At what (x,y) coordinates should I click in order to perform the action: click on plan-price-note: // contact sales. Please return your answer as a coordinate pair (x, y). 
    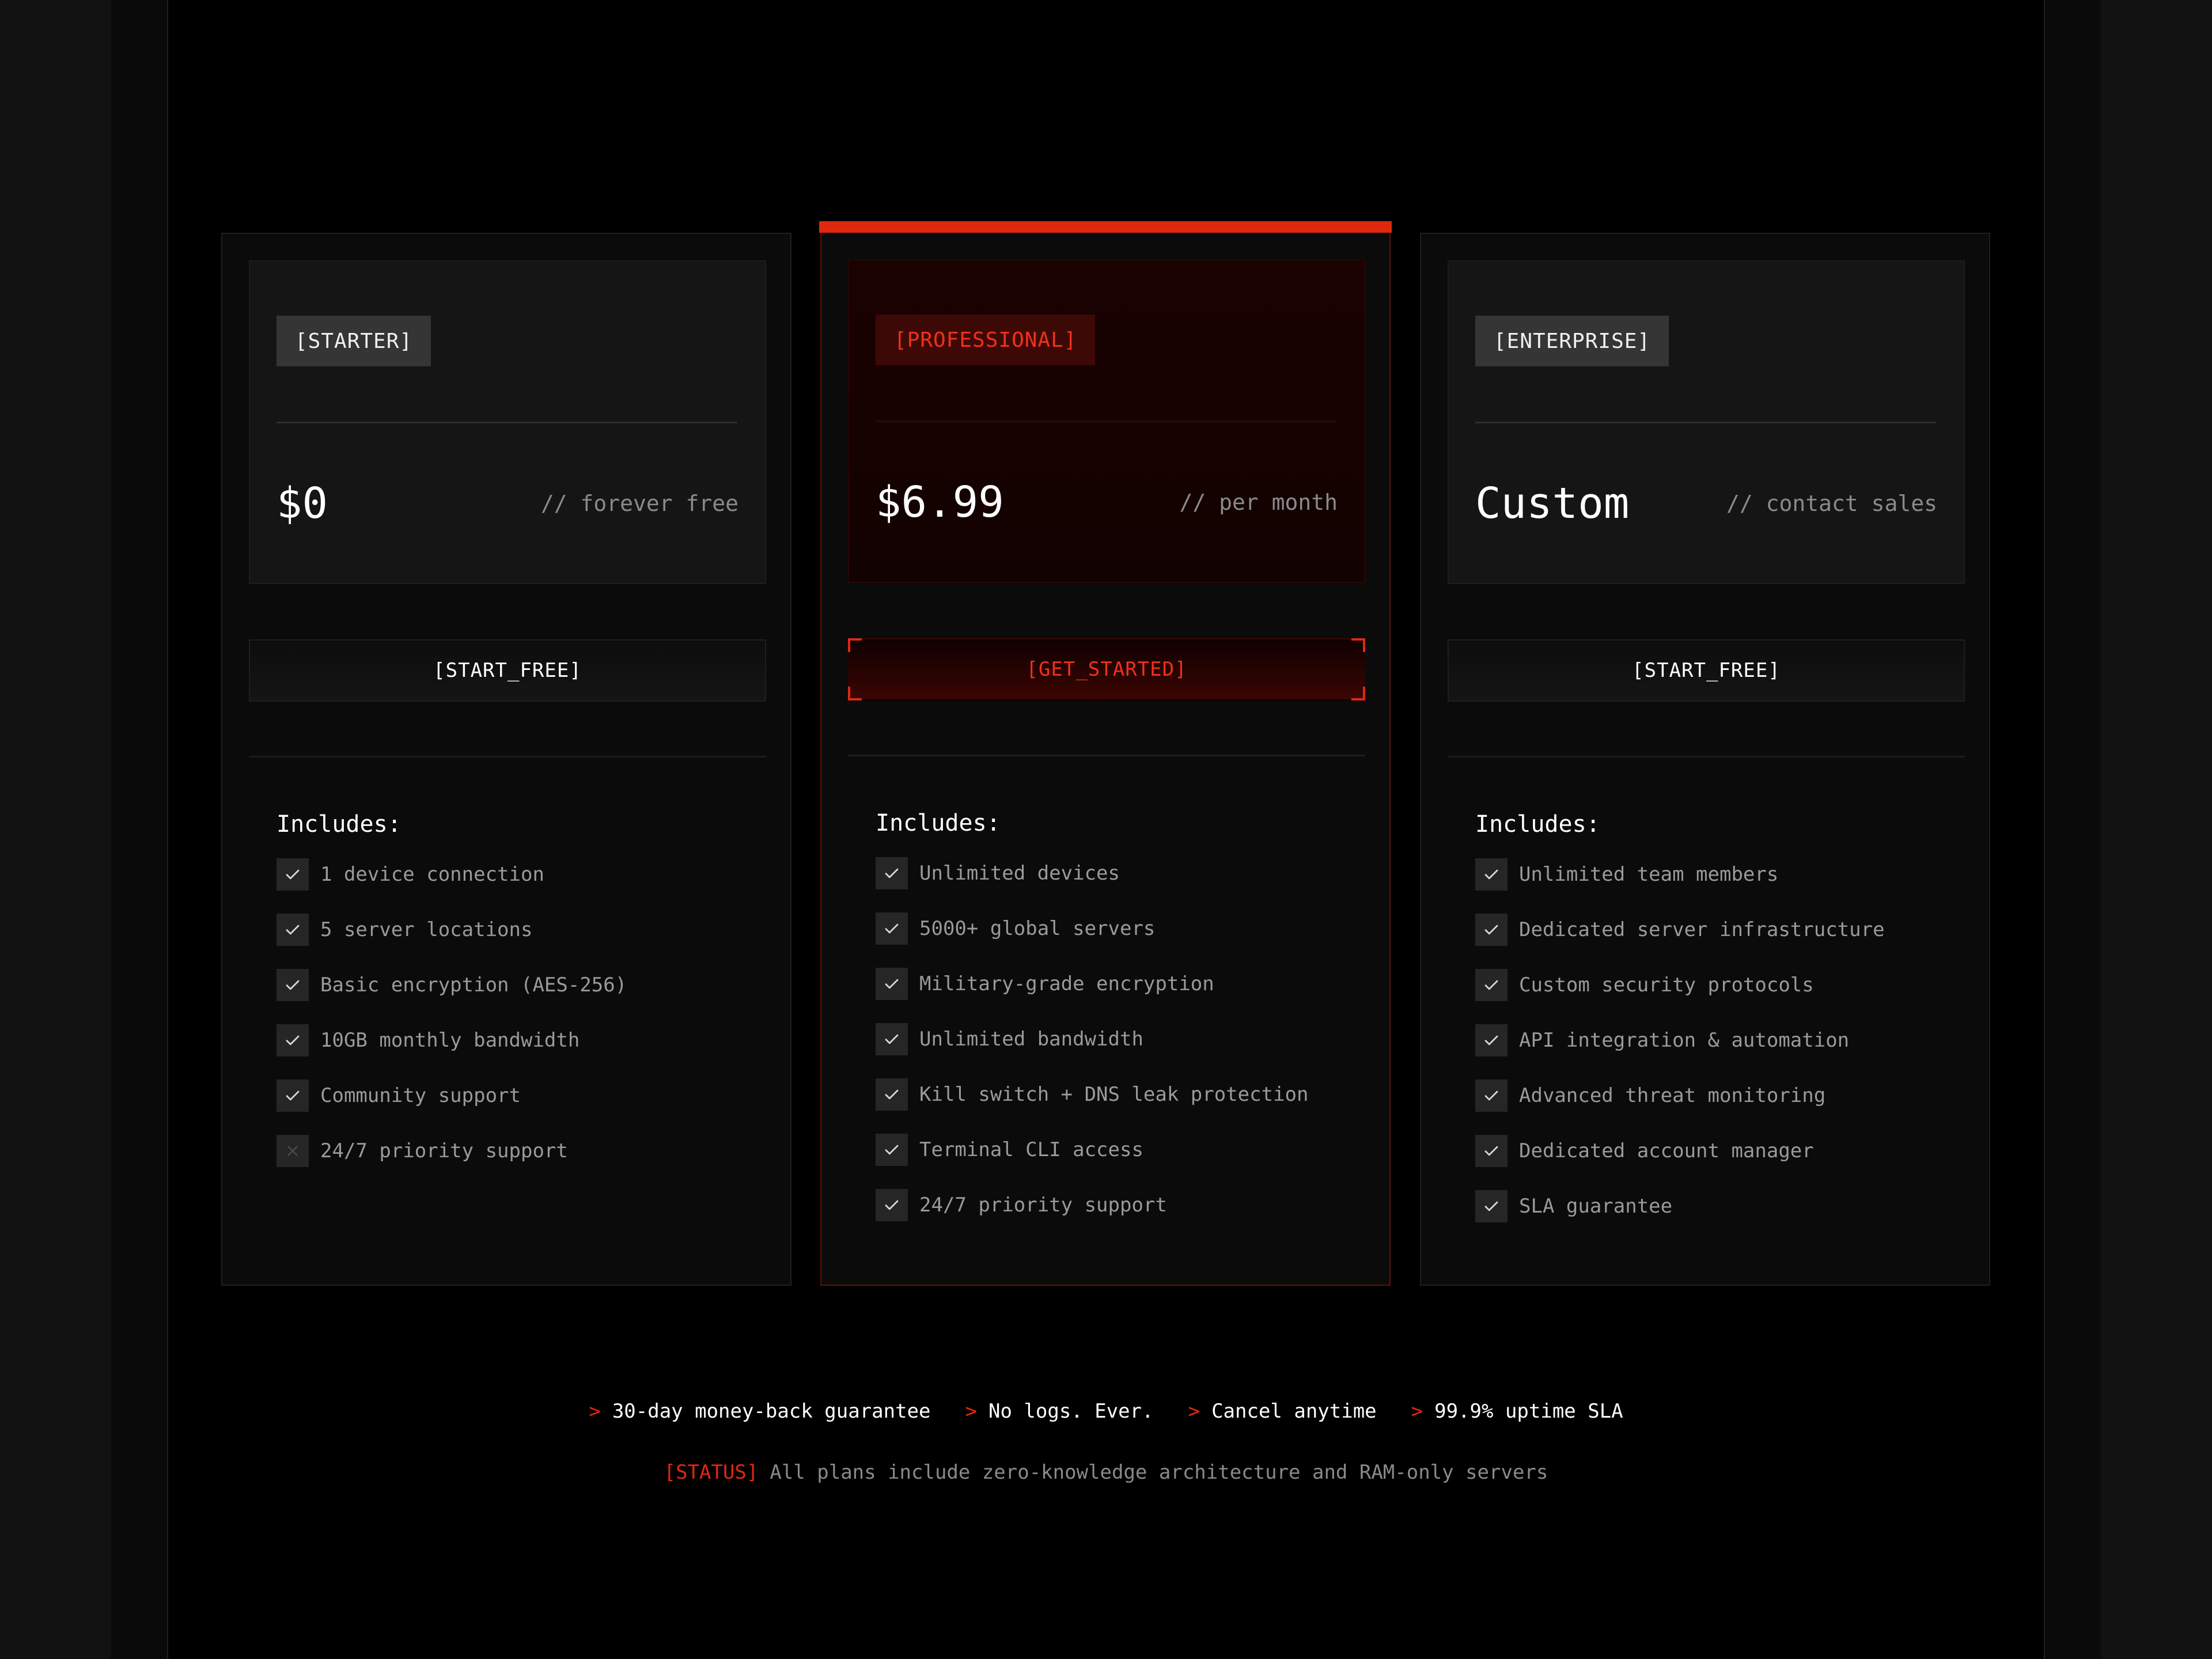
    Looking at the image, I should click on (1831, 503).